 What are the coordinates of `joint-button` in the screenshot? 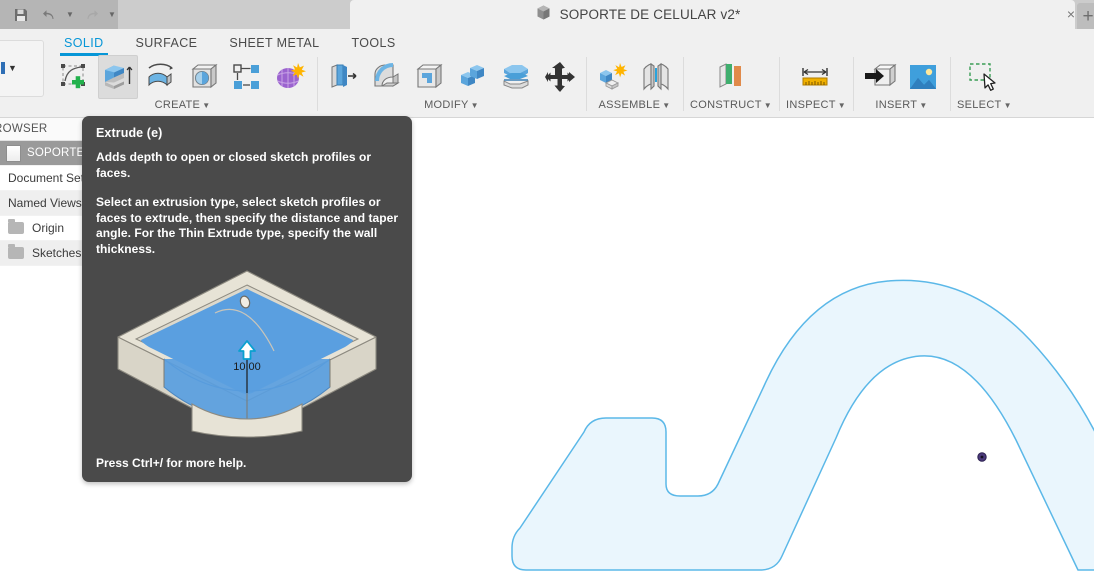 It's located at (656, 77).